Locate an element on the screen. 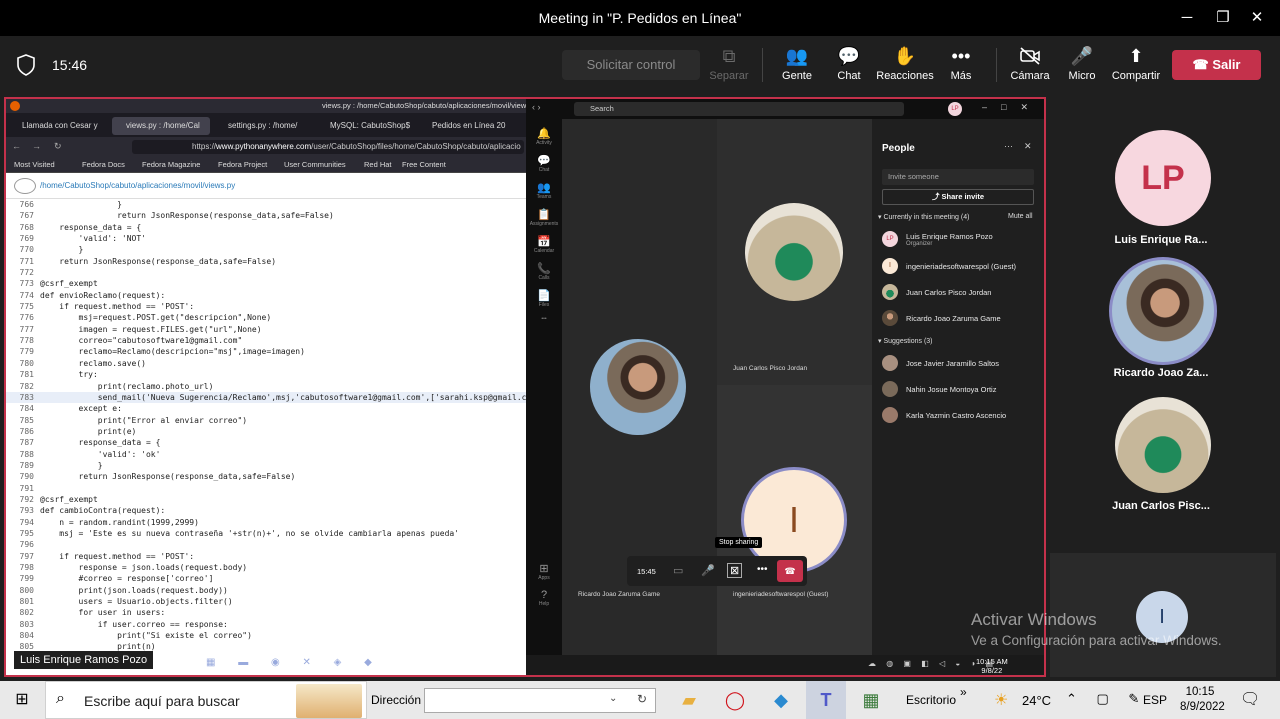 This screenshot has width=1280, height=719. code-line: 797 if request.method == 'POST': is located at coordinates (266, 556).